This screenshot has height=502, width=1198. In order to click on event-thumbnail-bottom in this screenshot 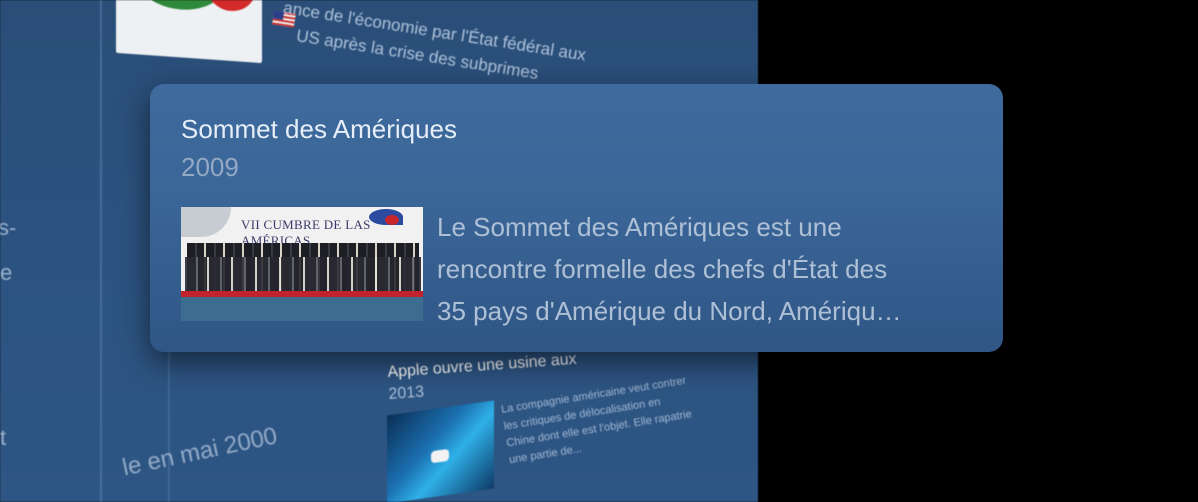, I will do `click(440, 451)`.